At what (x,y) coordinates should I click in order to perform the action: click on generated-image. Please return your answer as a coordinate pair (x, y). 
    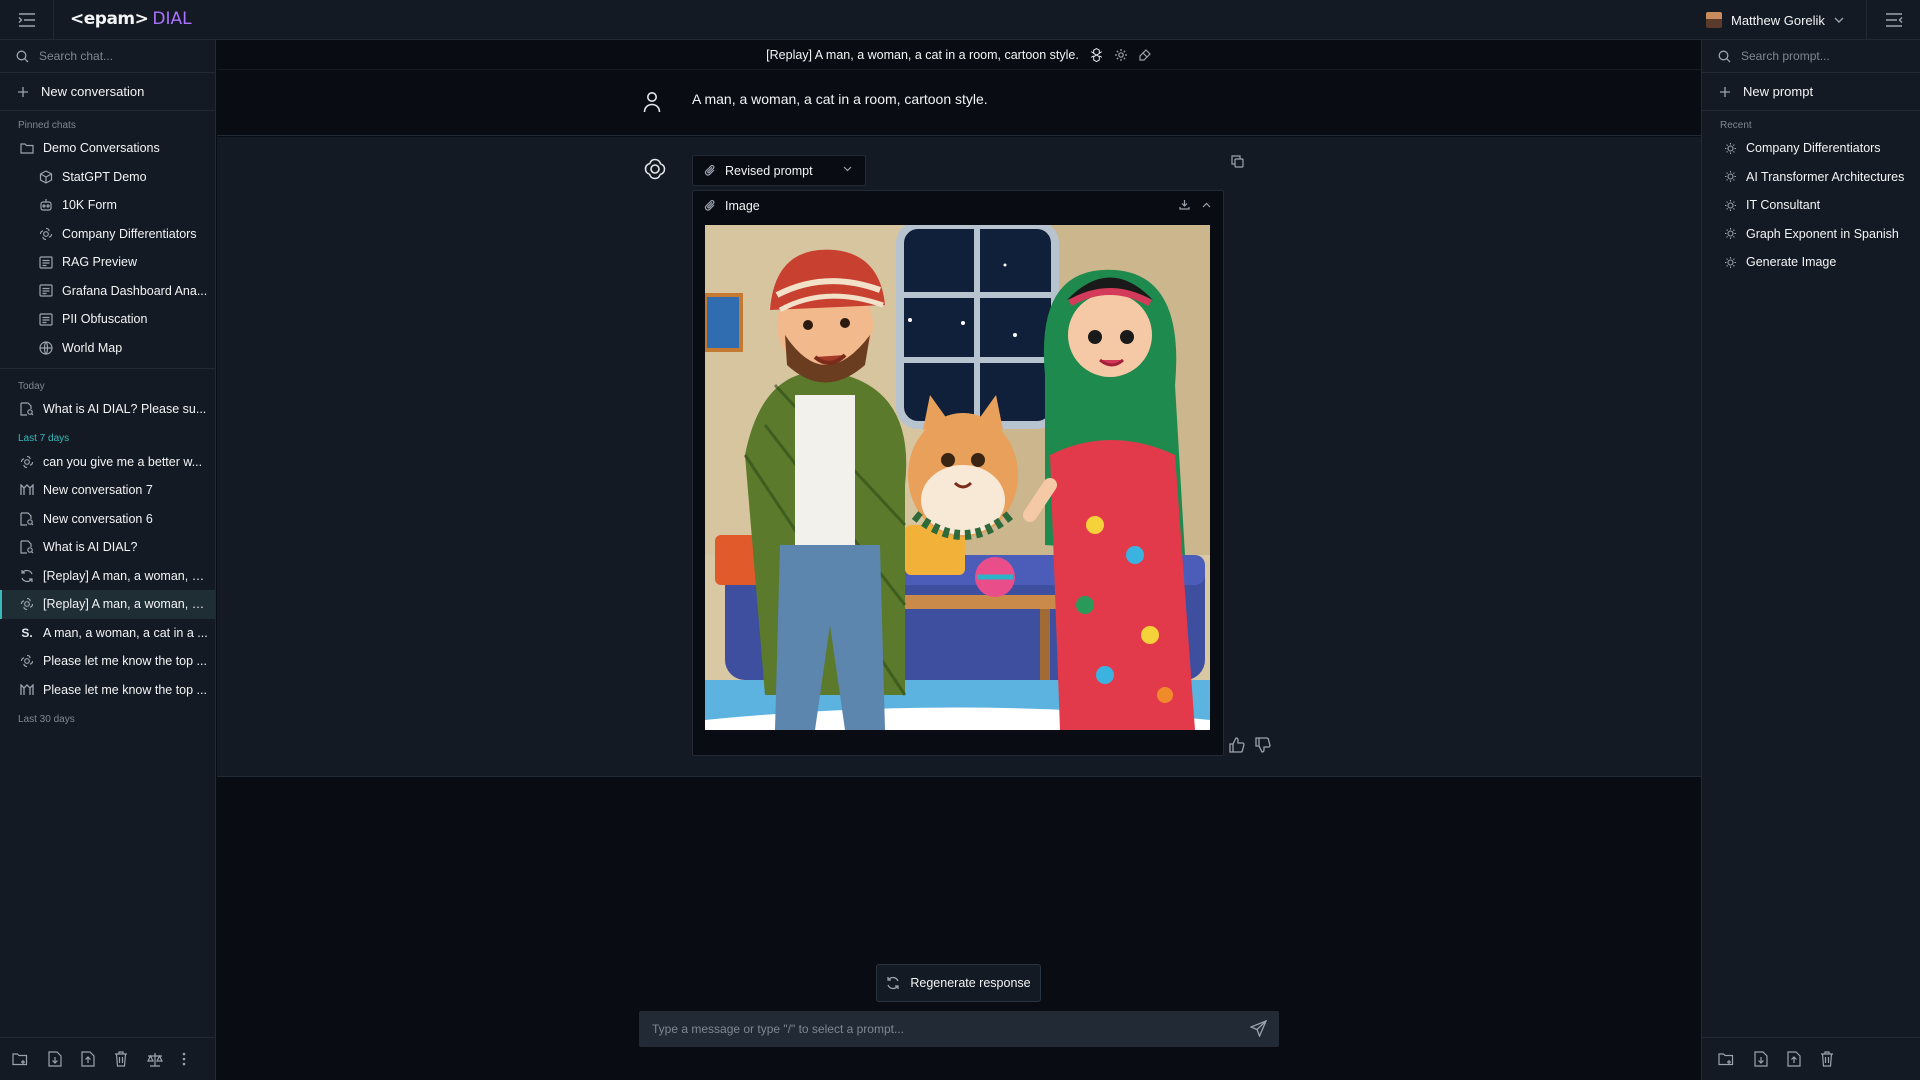
    Looking at the image, I should click on (957, 477).